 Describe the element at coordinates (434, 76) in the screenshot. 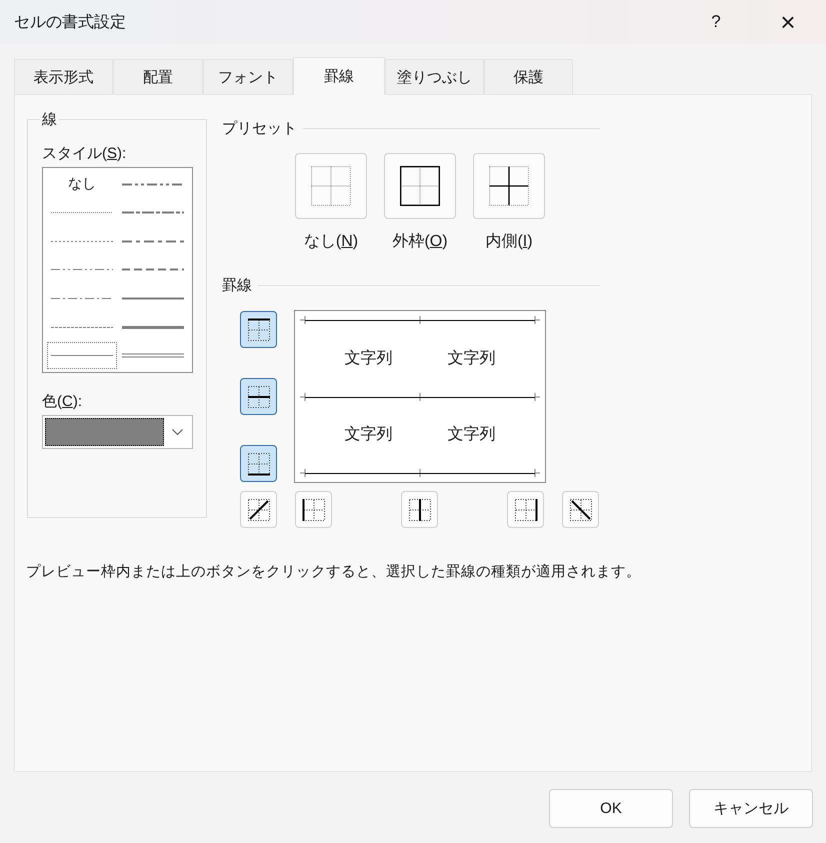

I see `tab: 塗りつぶし` at that location.